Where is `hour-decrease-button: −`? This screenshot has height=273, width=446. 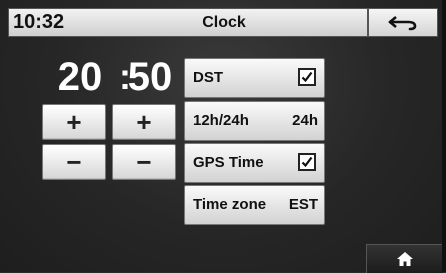
hour-decrease-button: − is located at coordinates (74, 162).